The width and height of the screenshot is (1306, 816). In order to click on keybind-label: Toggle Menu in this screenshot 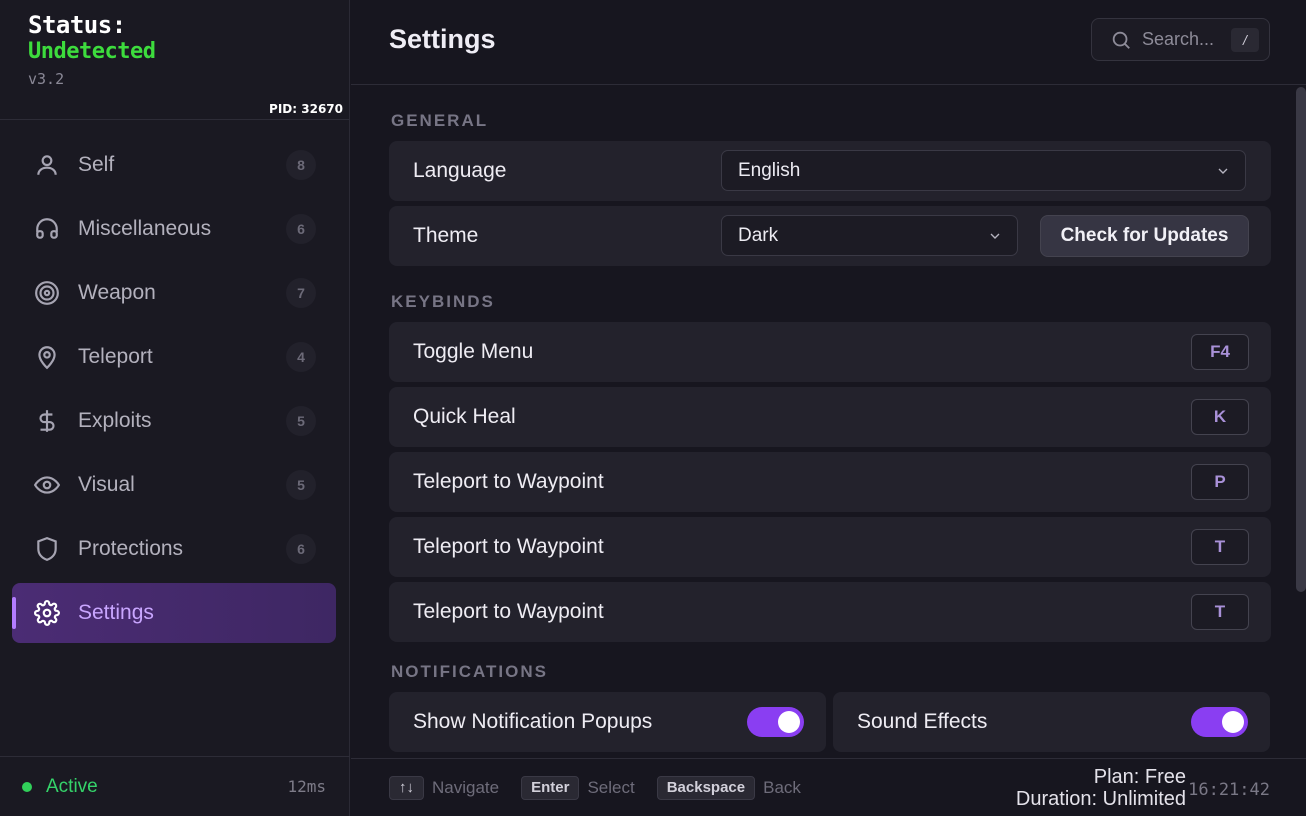, I will do `click(473, 351)`.